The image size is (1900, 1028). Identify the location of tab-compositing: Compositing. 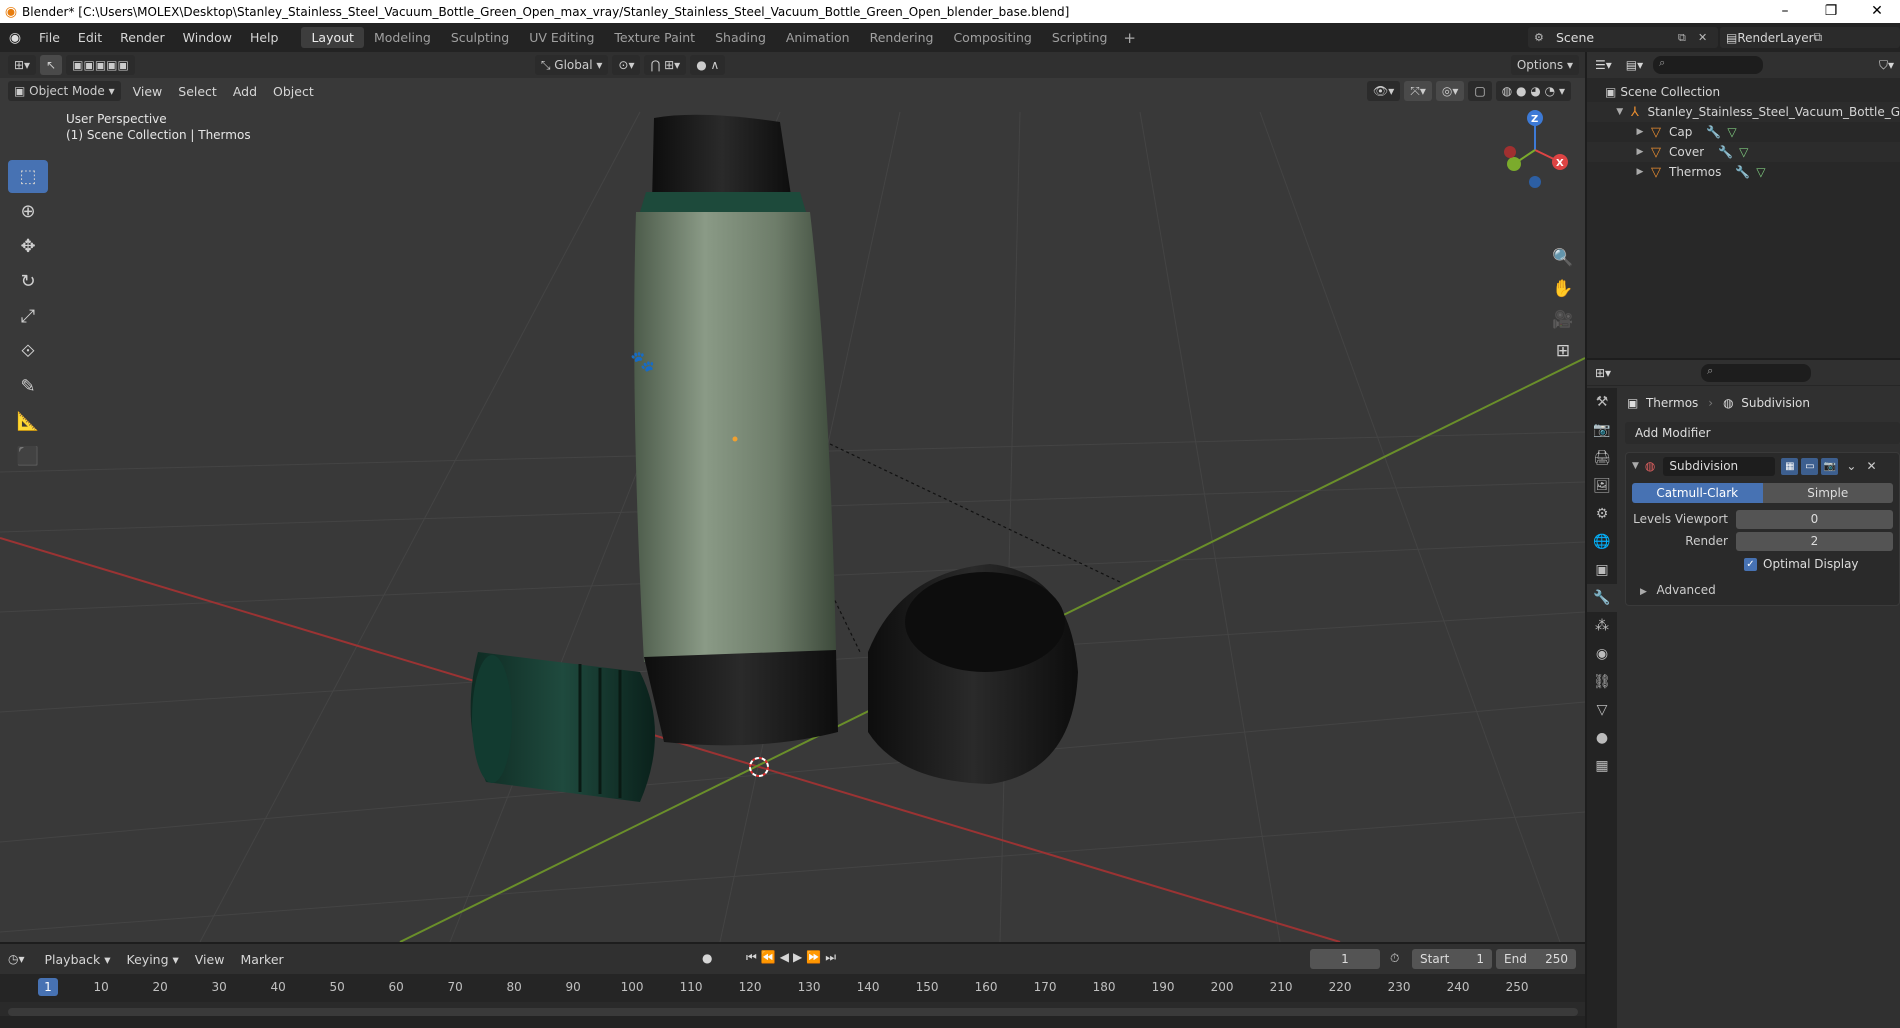
(992, 37).